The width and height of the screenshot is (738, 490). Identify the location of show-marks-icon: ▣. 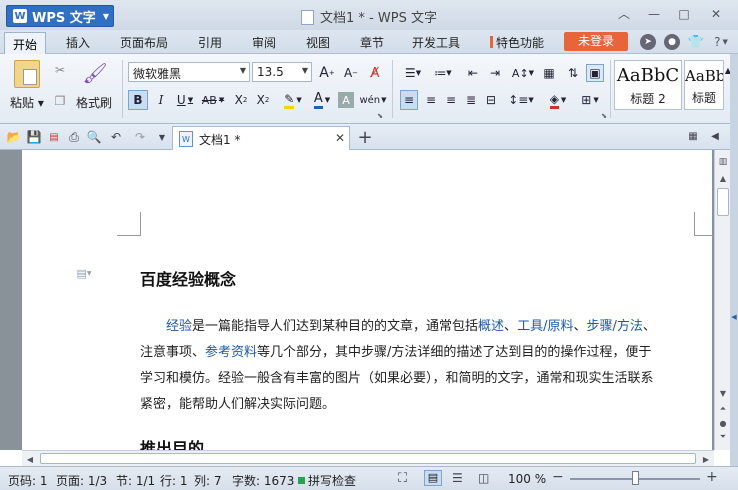
(595, 73).